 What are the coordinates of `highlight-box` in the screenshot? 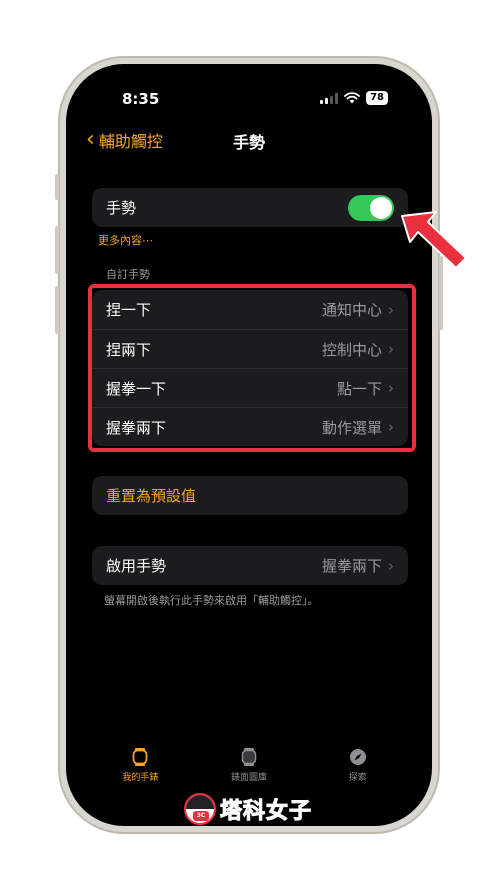 It's located at (252, 368).